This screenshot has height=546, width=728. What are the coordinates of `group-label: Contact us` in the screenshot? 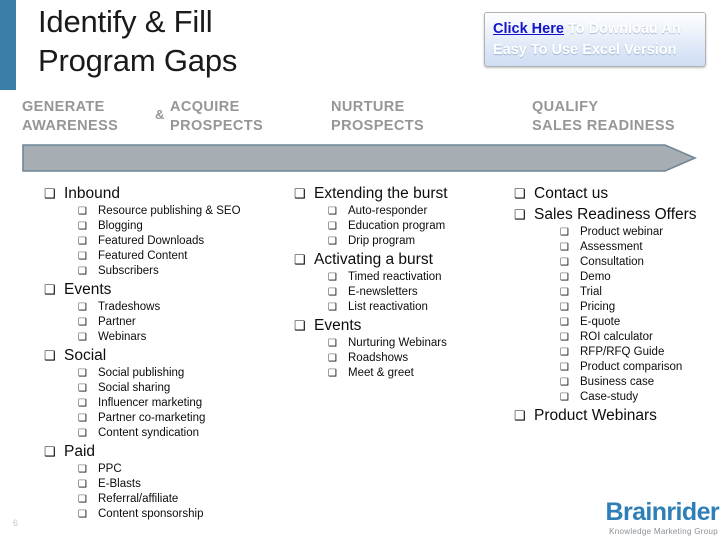 It's located at (571, 193).